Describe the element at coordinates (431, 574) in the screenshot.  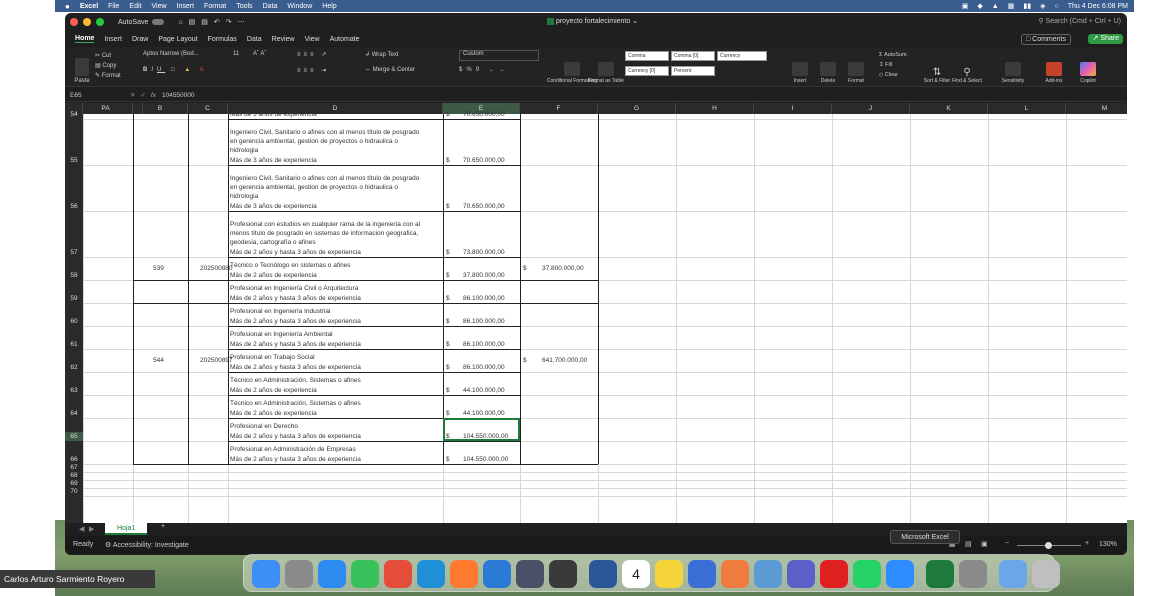
I see `edge-icon` at that location.